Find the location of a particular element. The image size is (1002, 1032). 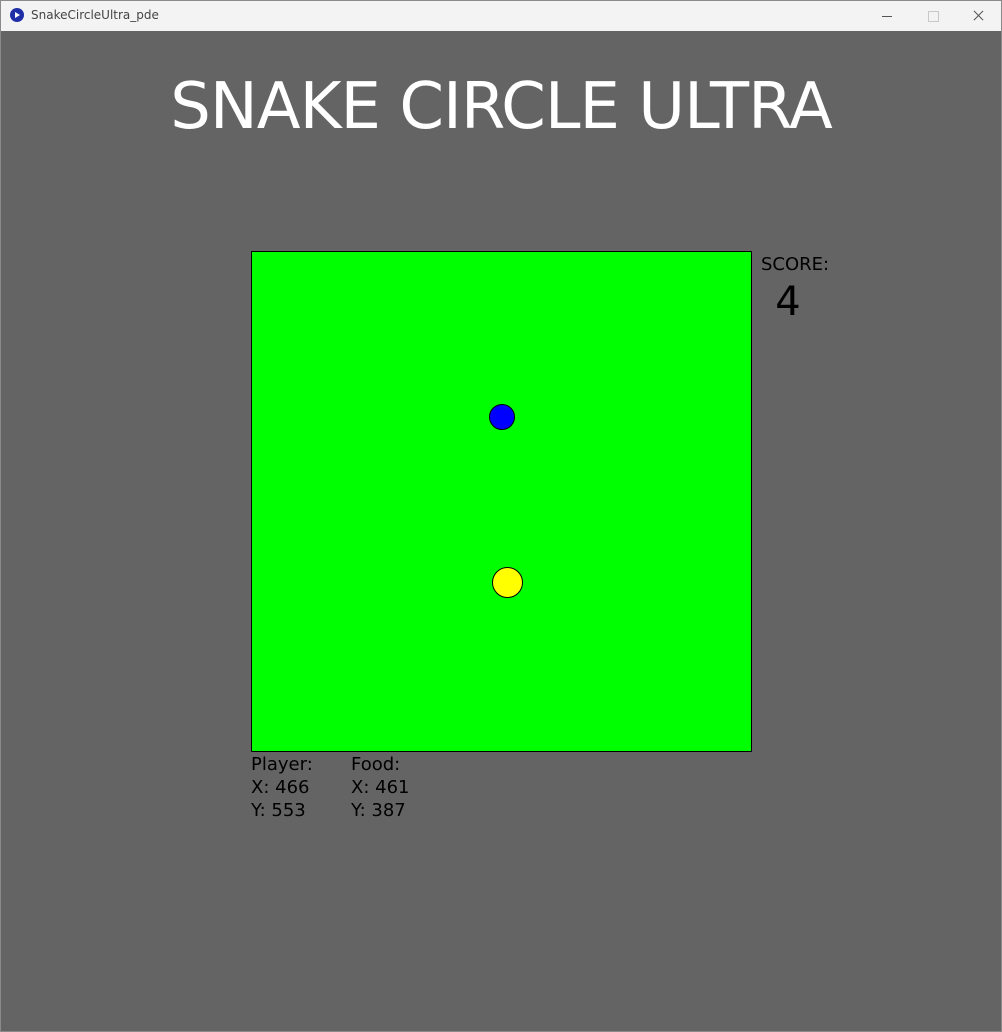

title-bar: SnakeCircleUltra_pde is located at coordinates (501, 16).